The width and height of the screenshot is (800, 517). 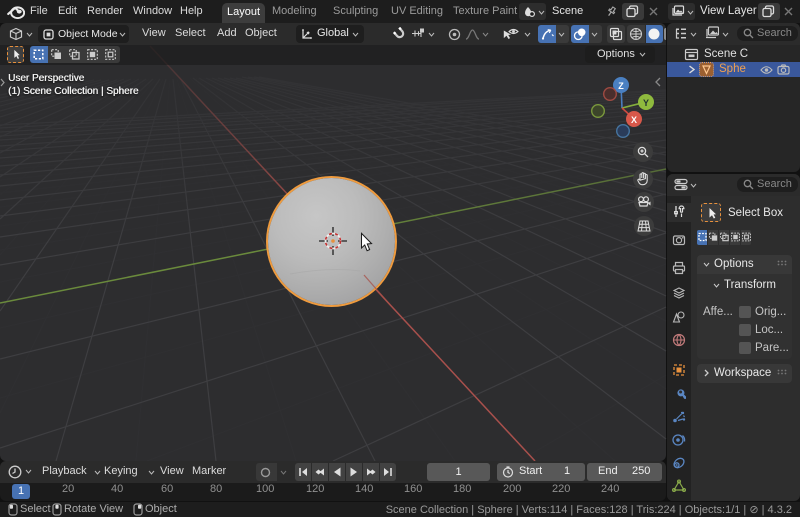 What do you see at coordinates (646, 103) in the screenshot?
I see `svg-text: Y` at bounding box center [646, 103].